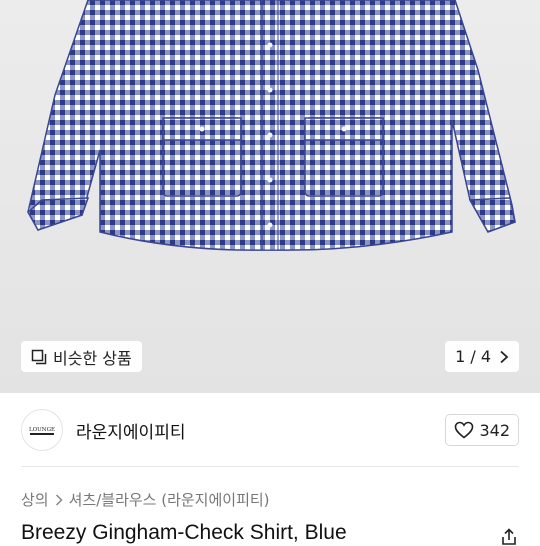  What do you see at coordinates (270, 466) in the screenshot?
I see `divider` at bounding box center [270, 466].